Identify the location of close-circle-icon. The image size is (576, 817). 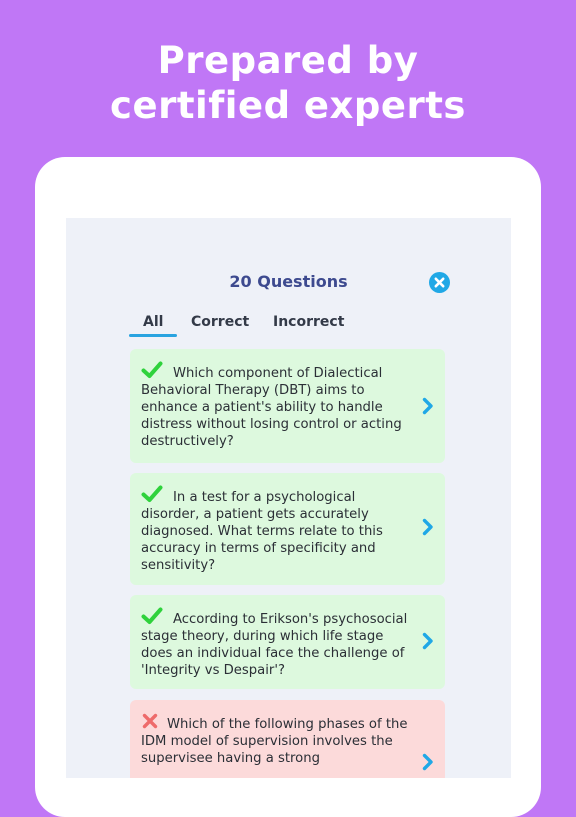
(439, 282).